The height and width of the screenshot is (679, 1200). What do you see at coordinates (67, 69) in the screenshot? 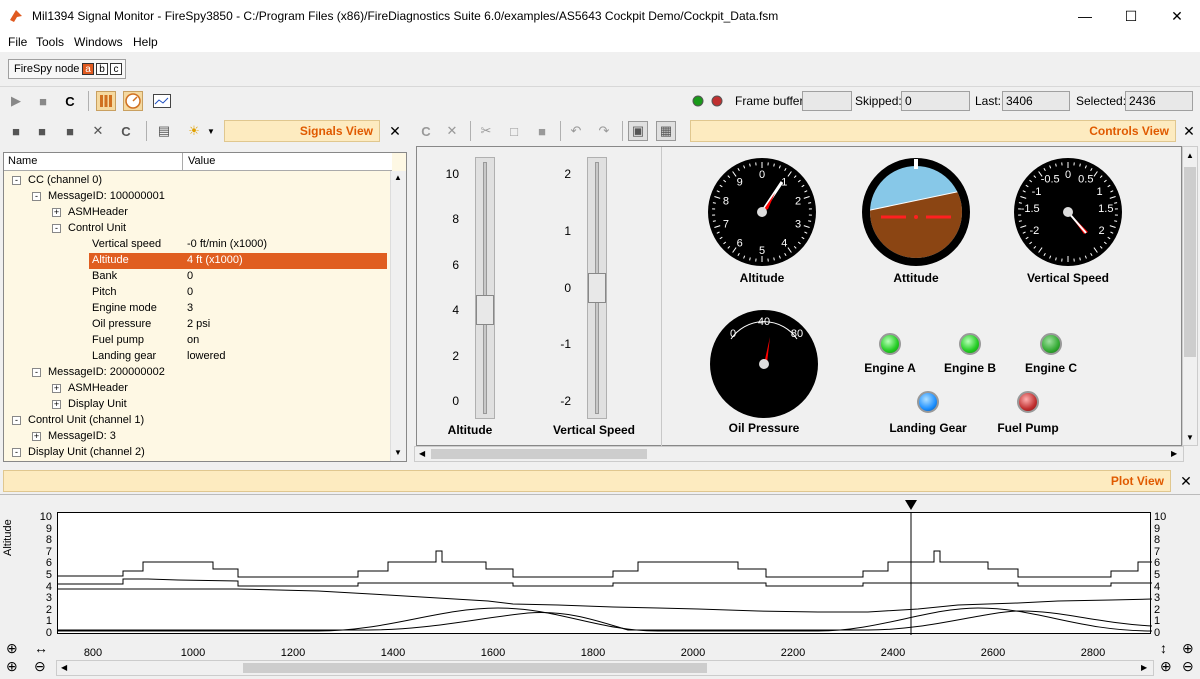
I see `firespy-node-button: FireSpy node a b c` at bounding box center [67, 69].